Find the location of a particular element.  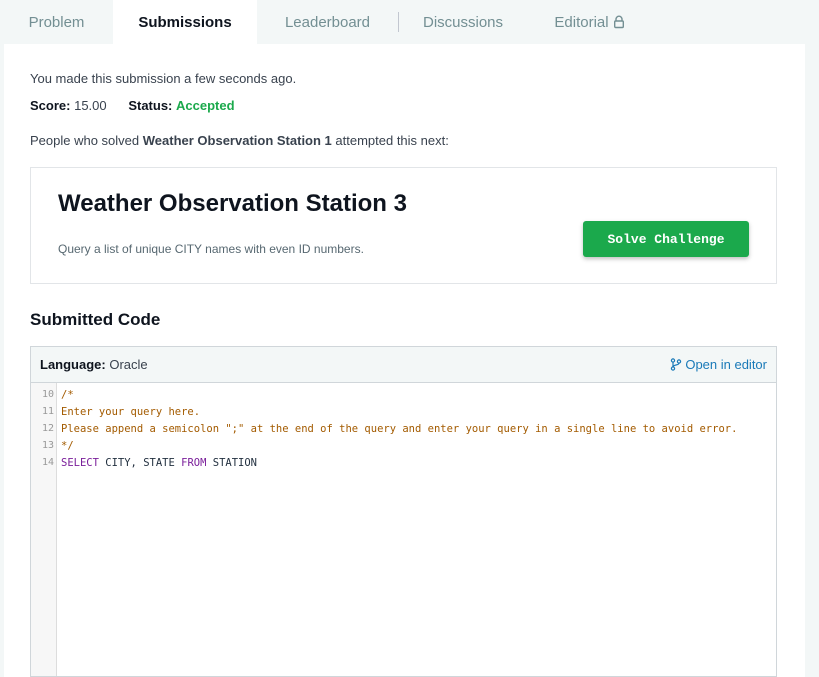

score-status-line: Score: 15.00 Status: Accepted is located at coordinates (132, 105).